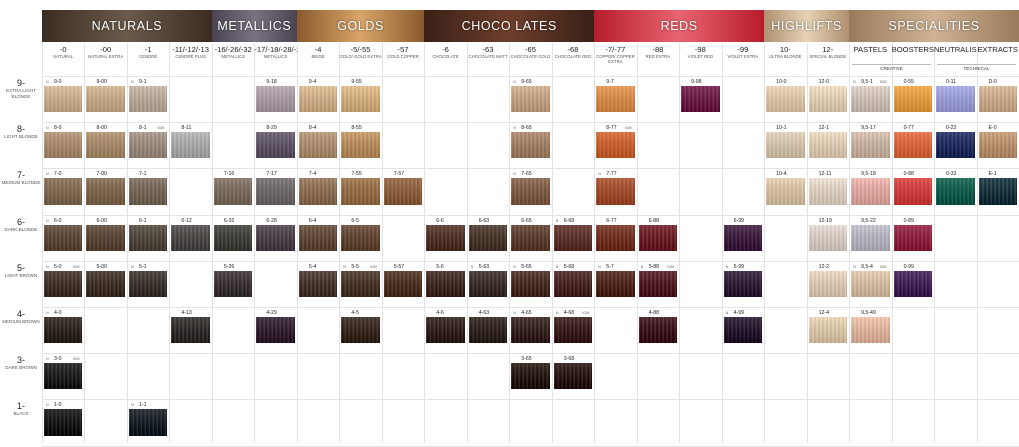 This screenshot has width=1019, height=447. What do you see at coordinates (105, 279) in the screenshot?
I see `shade-swatch: 5-00` at bounding box center [105, 279].